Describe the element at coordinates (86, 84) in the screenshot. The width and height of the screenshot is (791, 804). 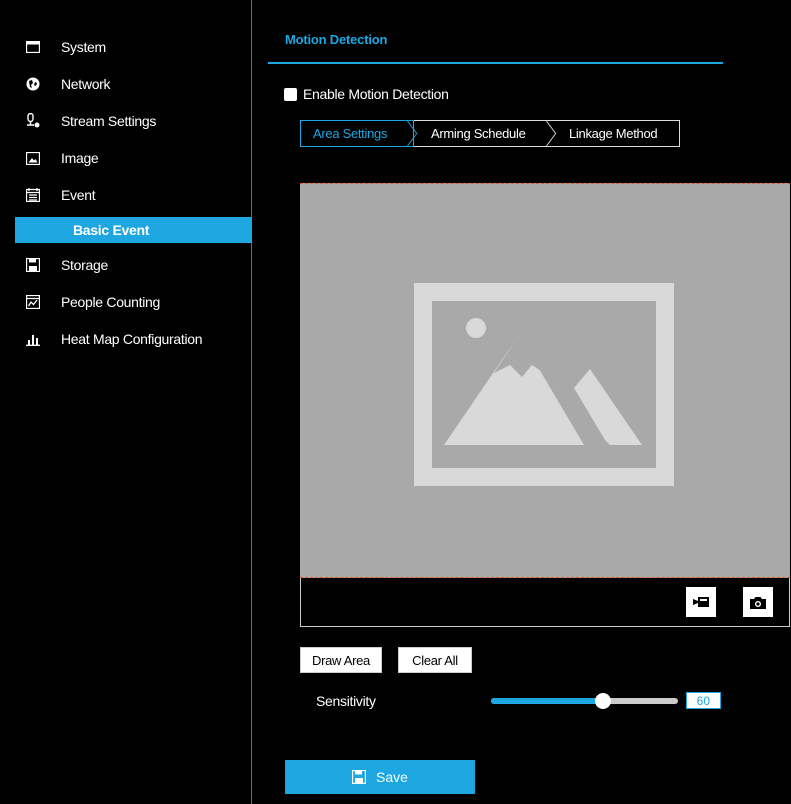
I see `sidebar-item-label: Network` at that location.